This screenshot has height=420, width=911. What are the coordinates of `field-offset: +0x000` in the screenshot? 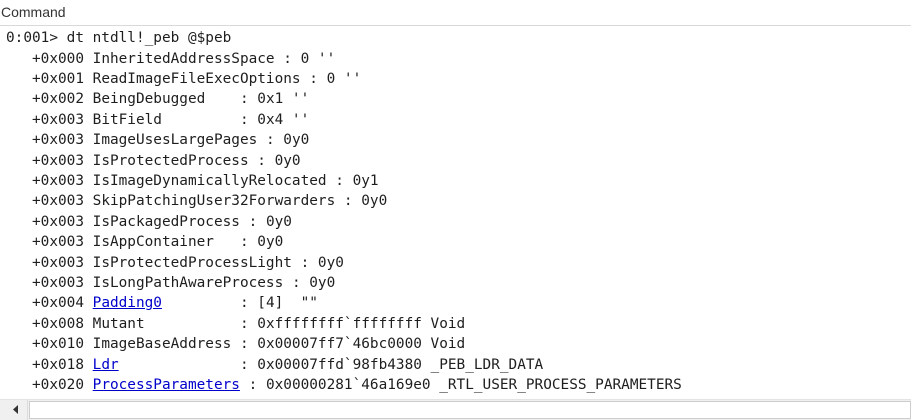 It's located at (58, 58).